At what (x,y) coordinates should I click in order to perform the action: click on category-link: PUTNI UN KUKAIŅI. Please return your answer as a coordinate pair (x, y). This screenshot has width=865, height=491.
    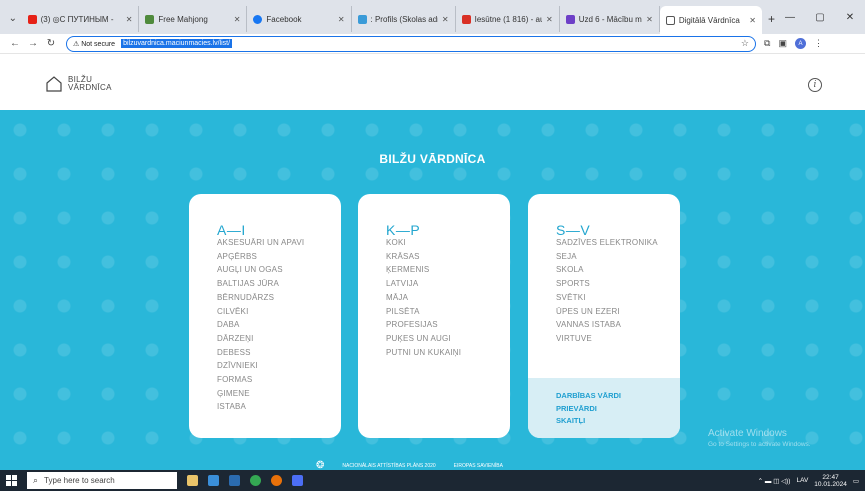
    Looking at the image, I should click on (423, 353).